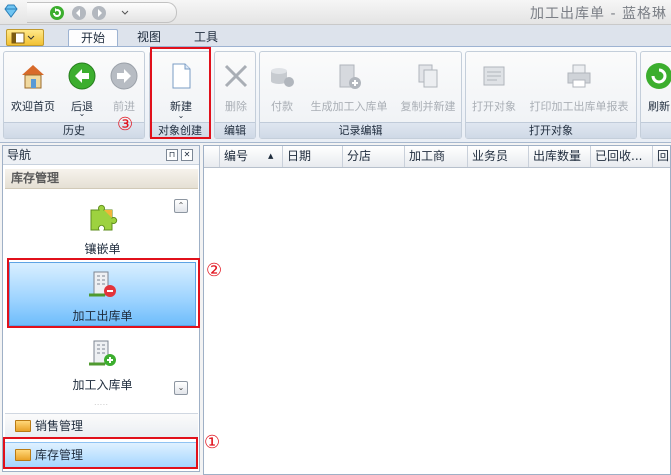  I want to click on back-button: 后退 ⌄, so click(82, 87).